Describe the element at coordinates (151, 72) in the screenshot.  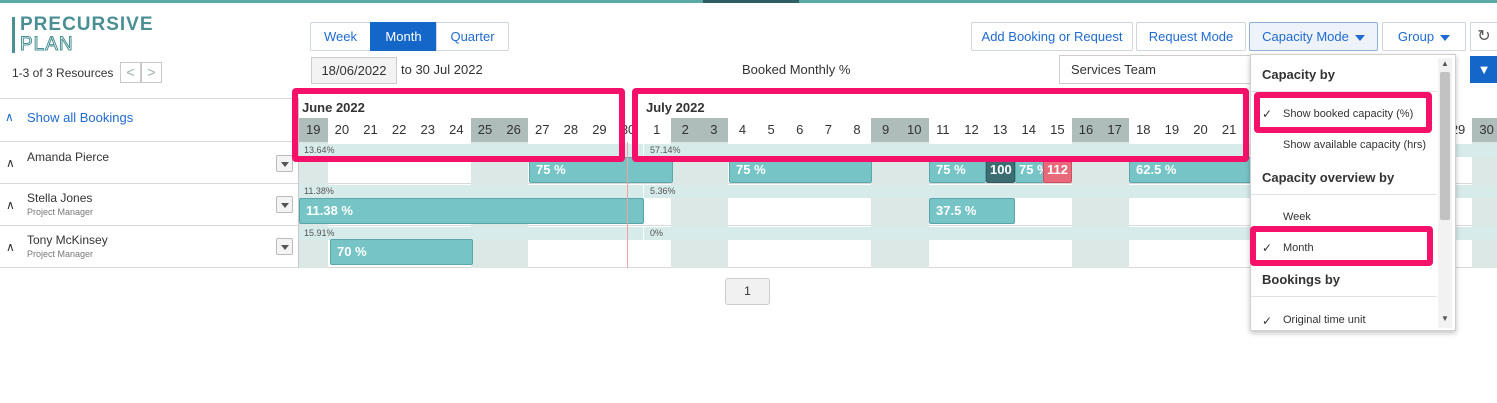
I see `next-page-button: >` at that location.